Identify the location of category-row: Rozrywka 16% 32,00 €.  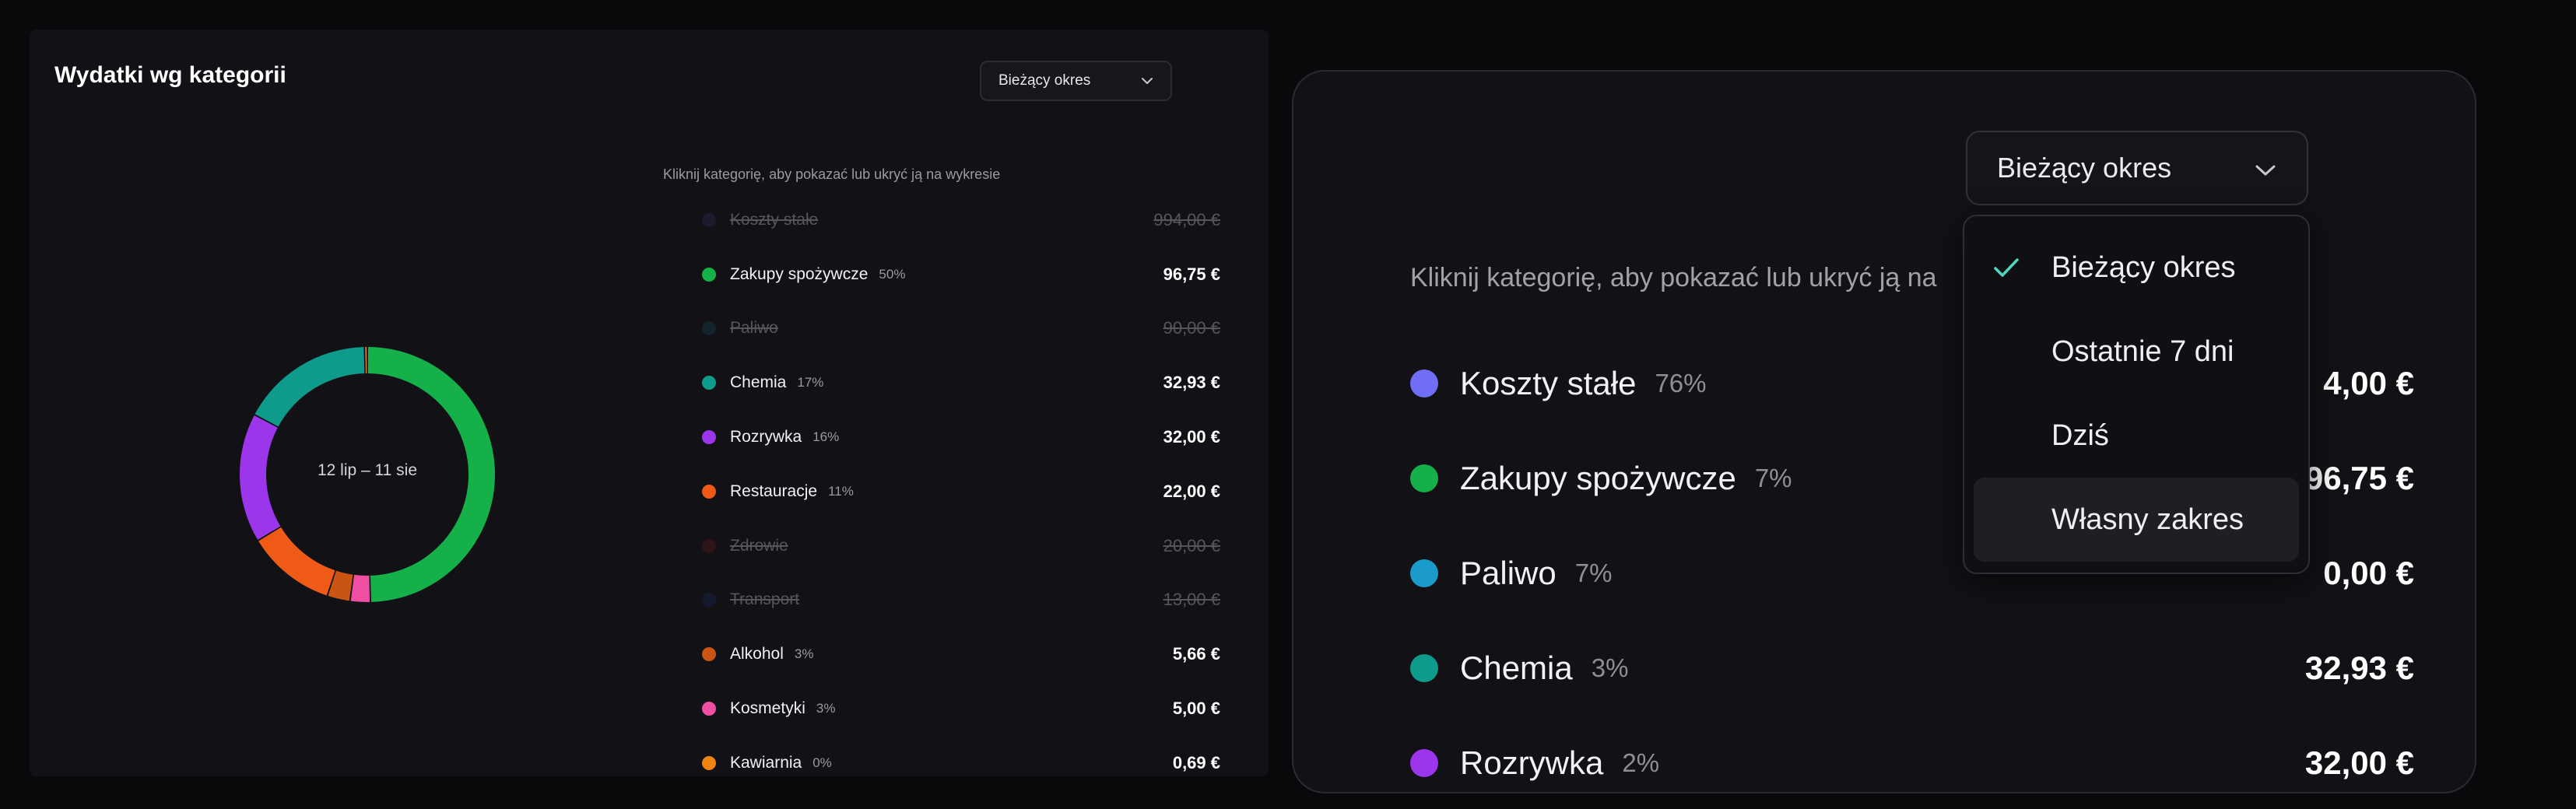
(963, 437).